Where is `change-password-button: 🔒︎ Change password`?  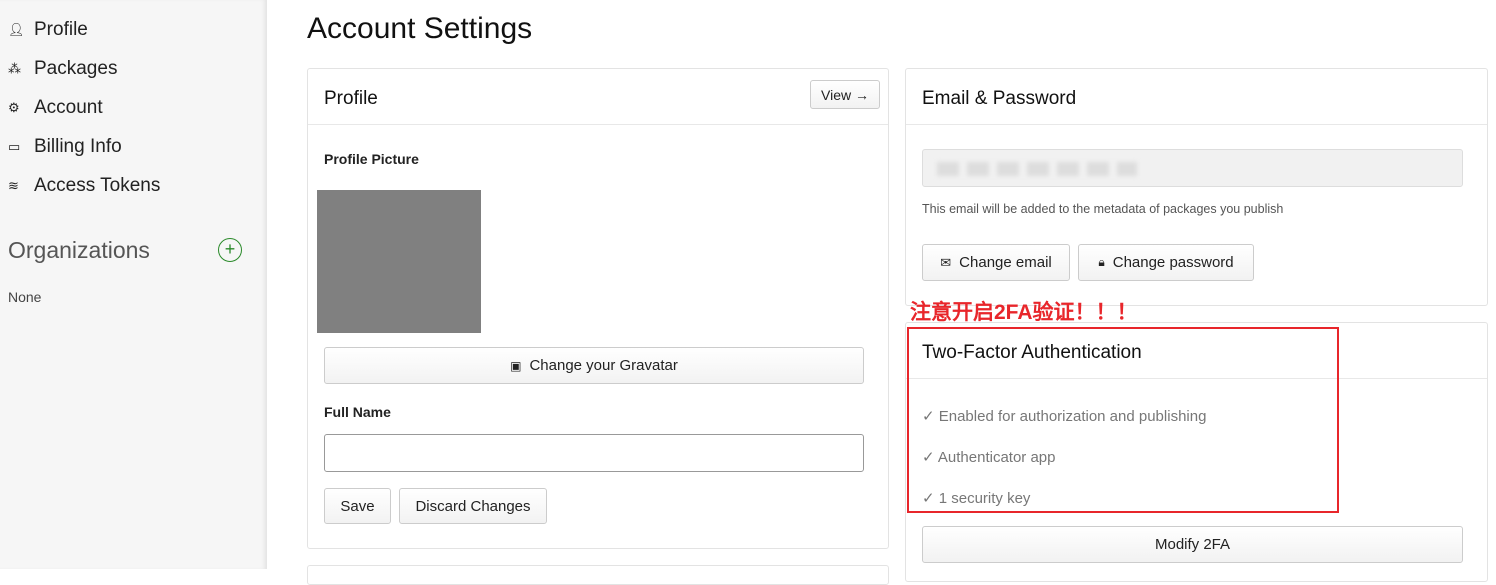
change-password-button: 🔒︎ Change password is located at coordinates (1166, 262).